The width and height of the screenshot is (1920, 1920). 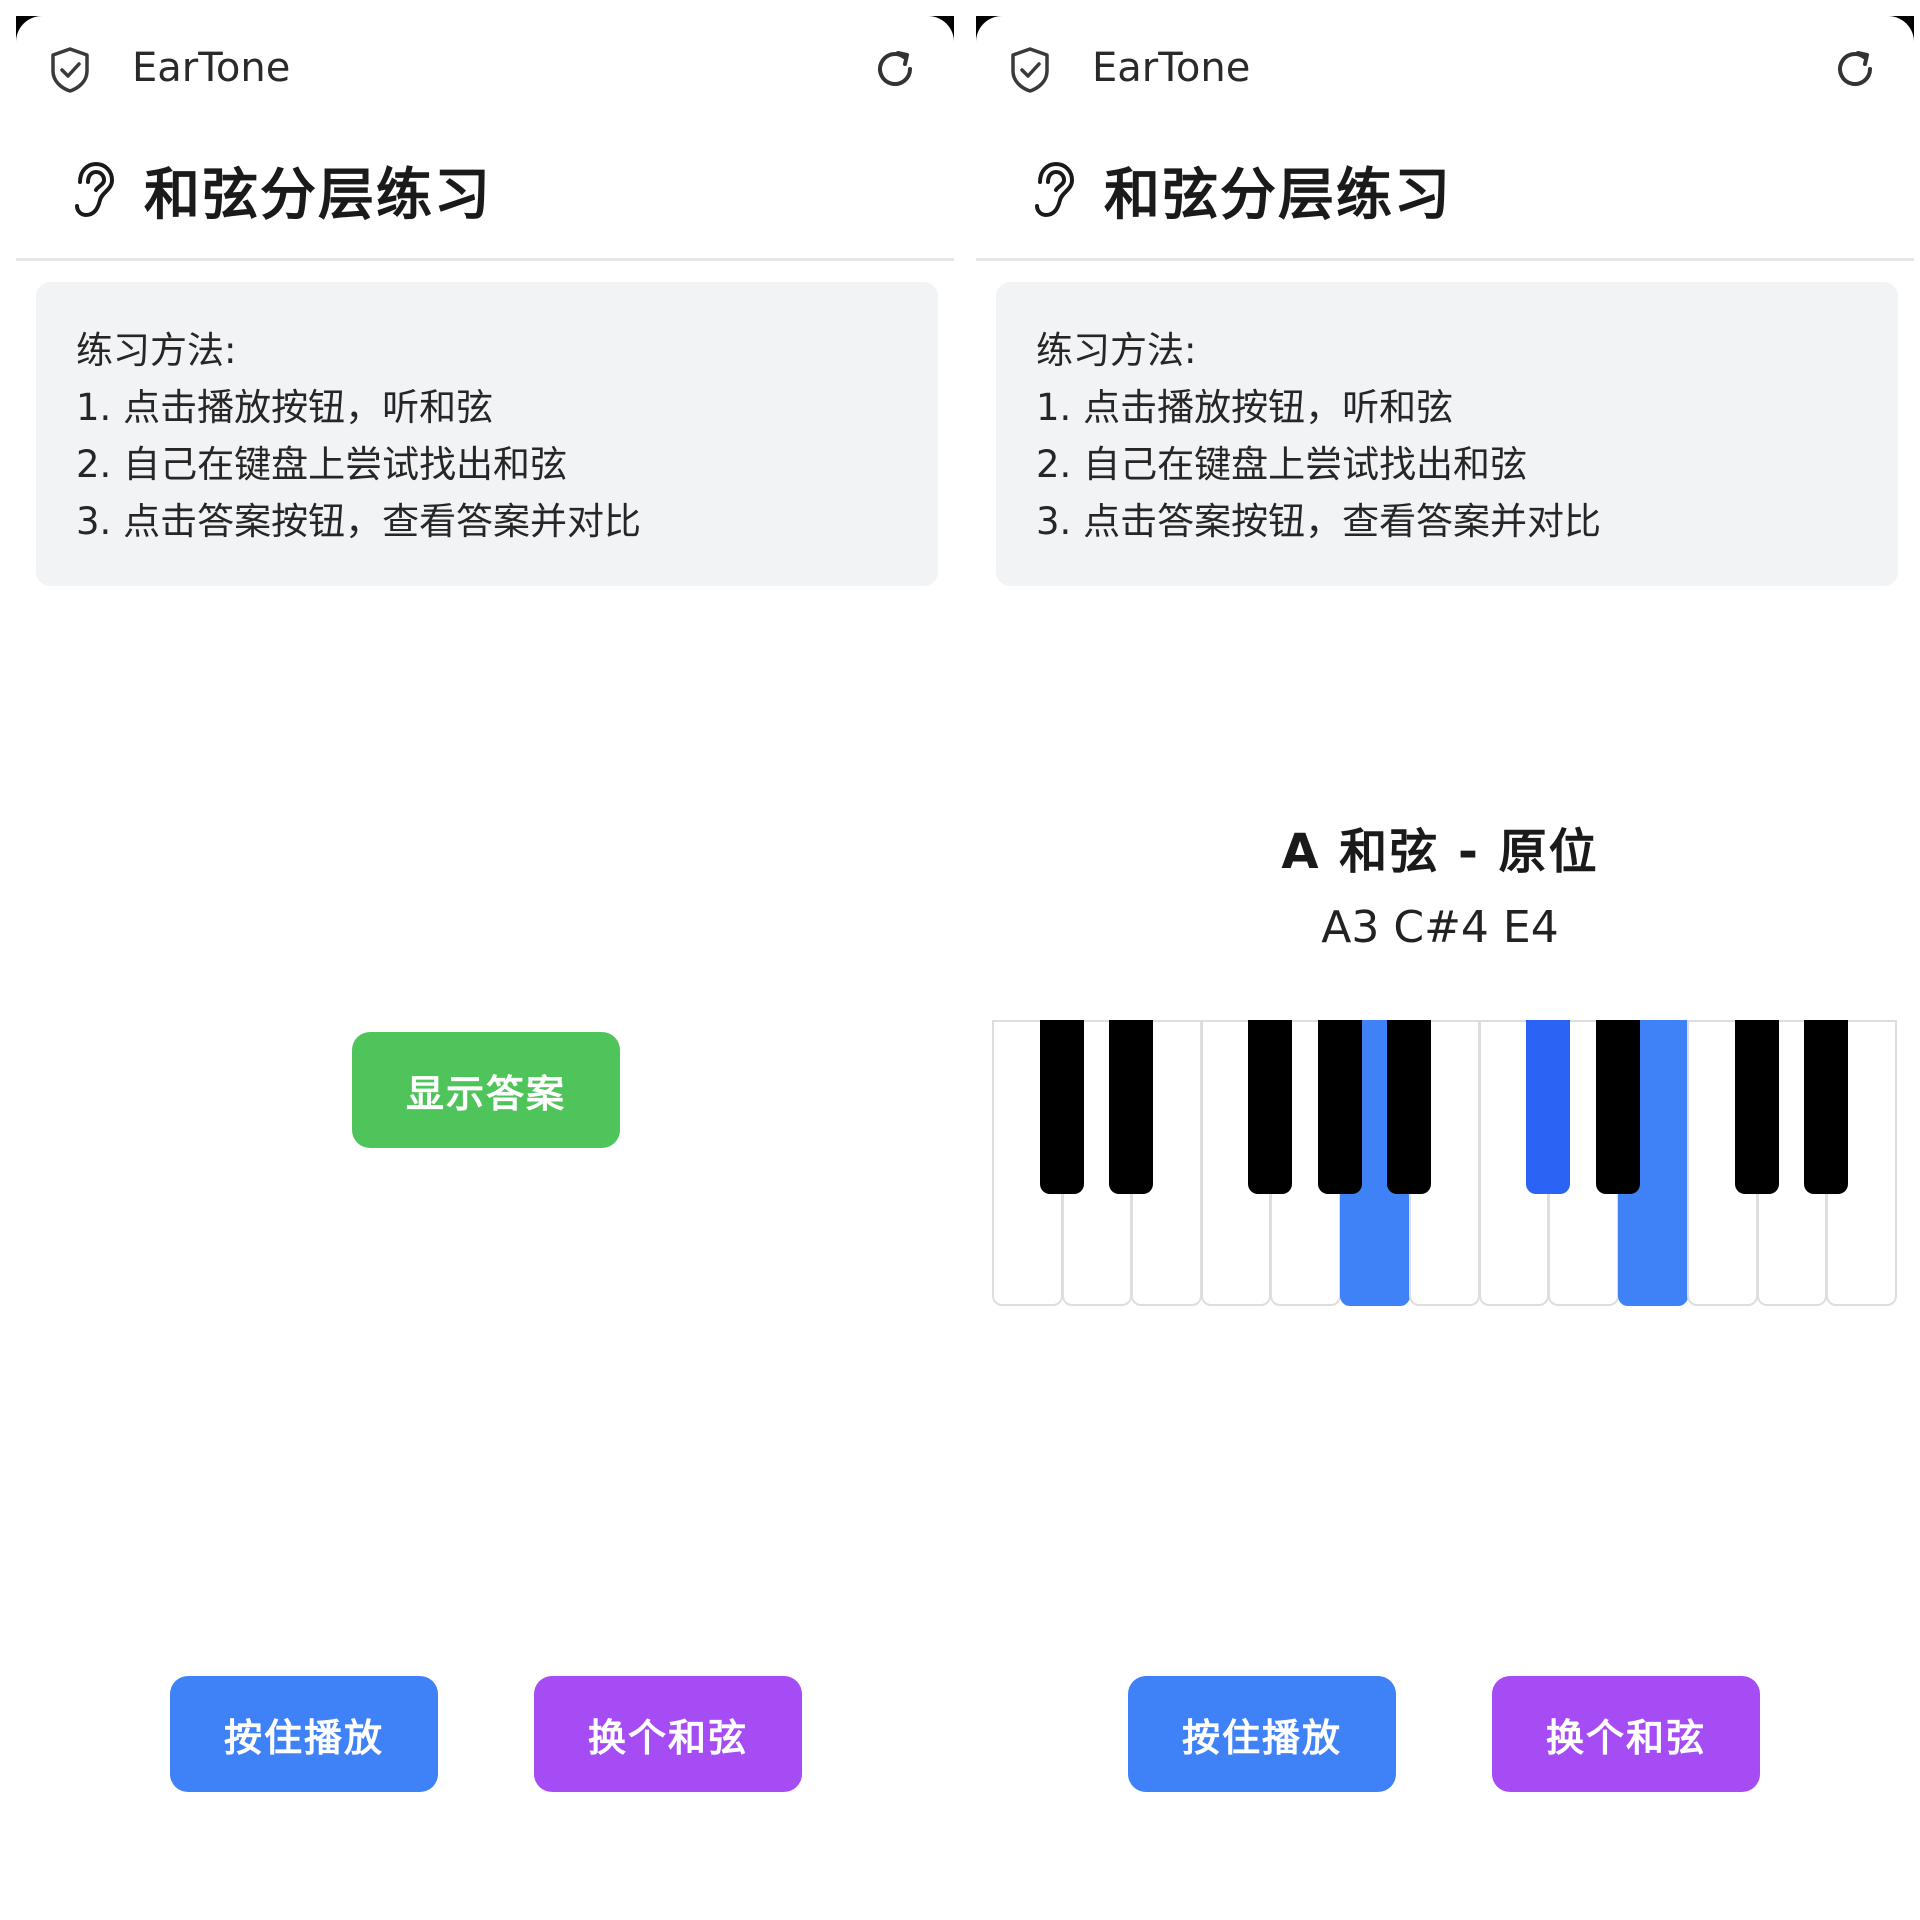 I want to click on show-answer-button: 显示答案, so click(x=486, y=1090).